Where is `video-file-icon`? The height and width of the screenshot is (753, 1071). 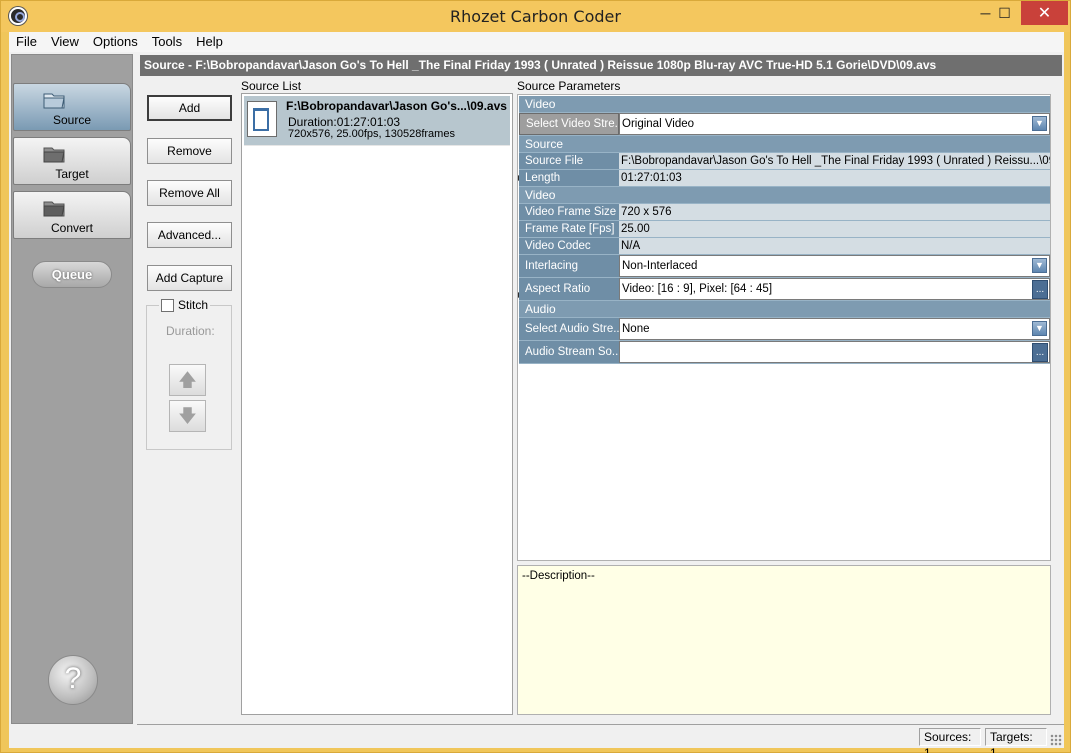
video-file-icon is located at coordinates (262, 119).